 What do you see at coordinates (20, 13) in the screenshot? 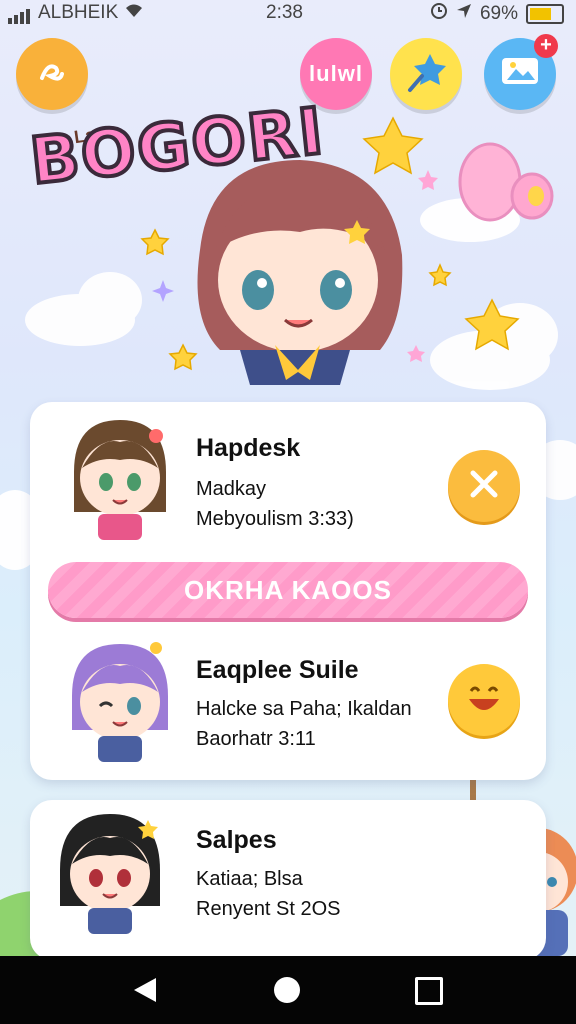
I see `signal-icon` at bounding box center [20, 13].